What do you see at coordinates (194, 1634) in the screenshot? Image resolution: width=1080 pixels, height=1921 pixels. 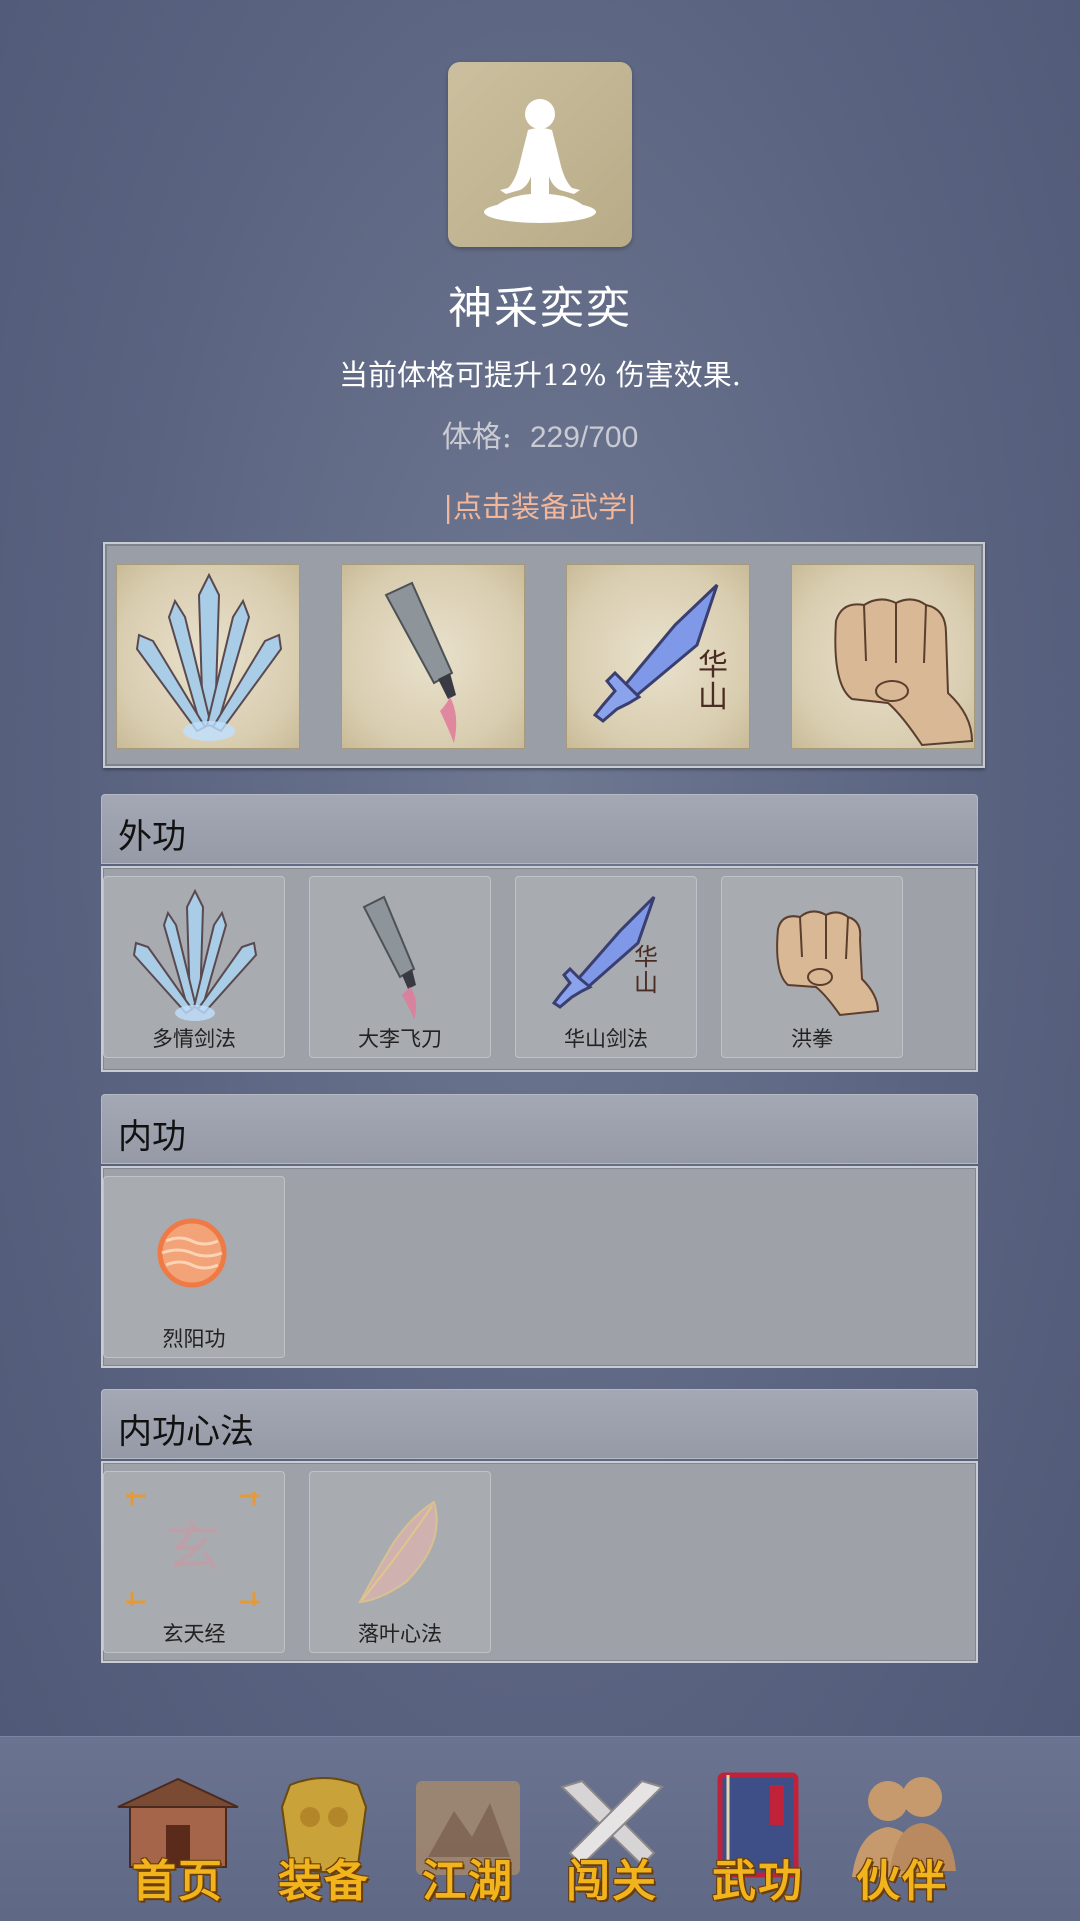 I see `skill-name: 玄天经` at bounding box center [194, 1634].